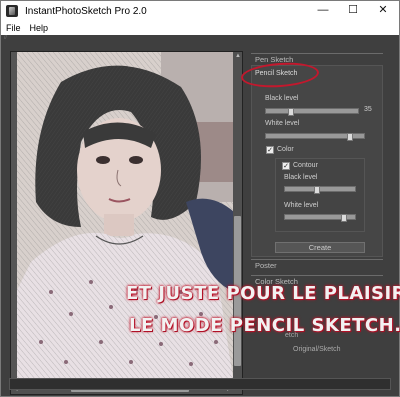 This screenshot has width=400, height=397. What do you see at coordinates (39, 28) in the screenshot?
I see `menu-help: Help` at bounding box center [39, 28].